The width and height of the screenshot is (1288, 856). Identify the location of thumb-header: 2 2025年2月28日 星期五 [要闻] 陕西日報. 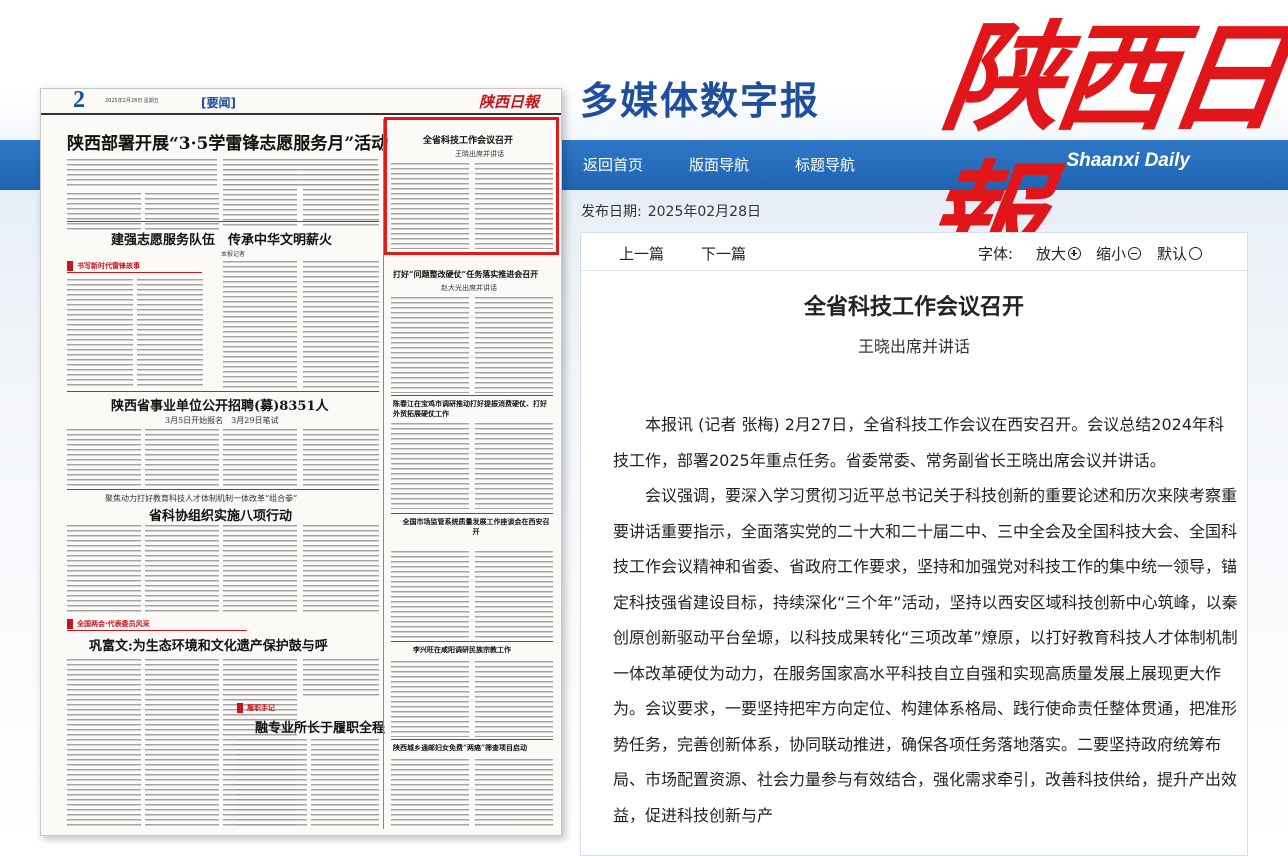
(301, 102).